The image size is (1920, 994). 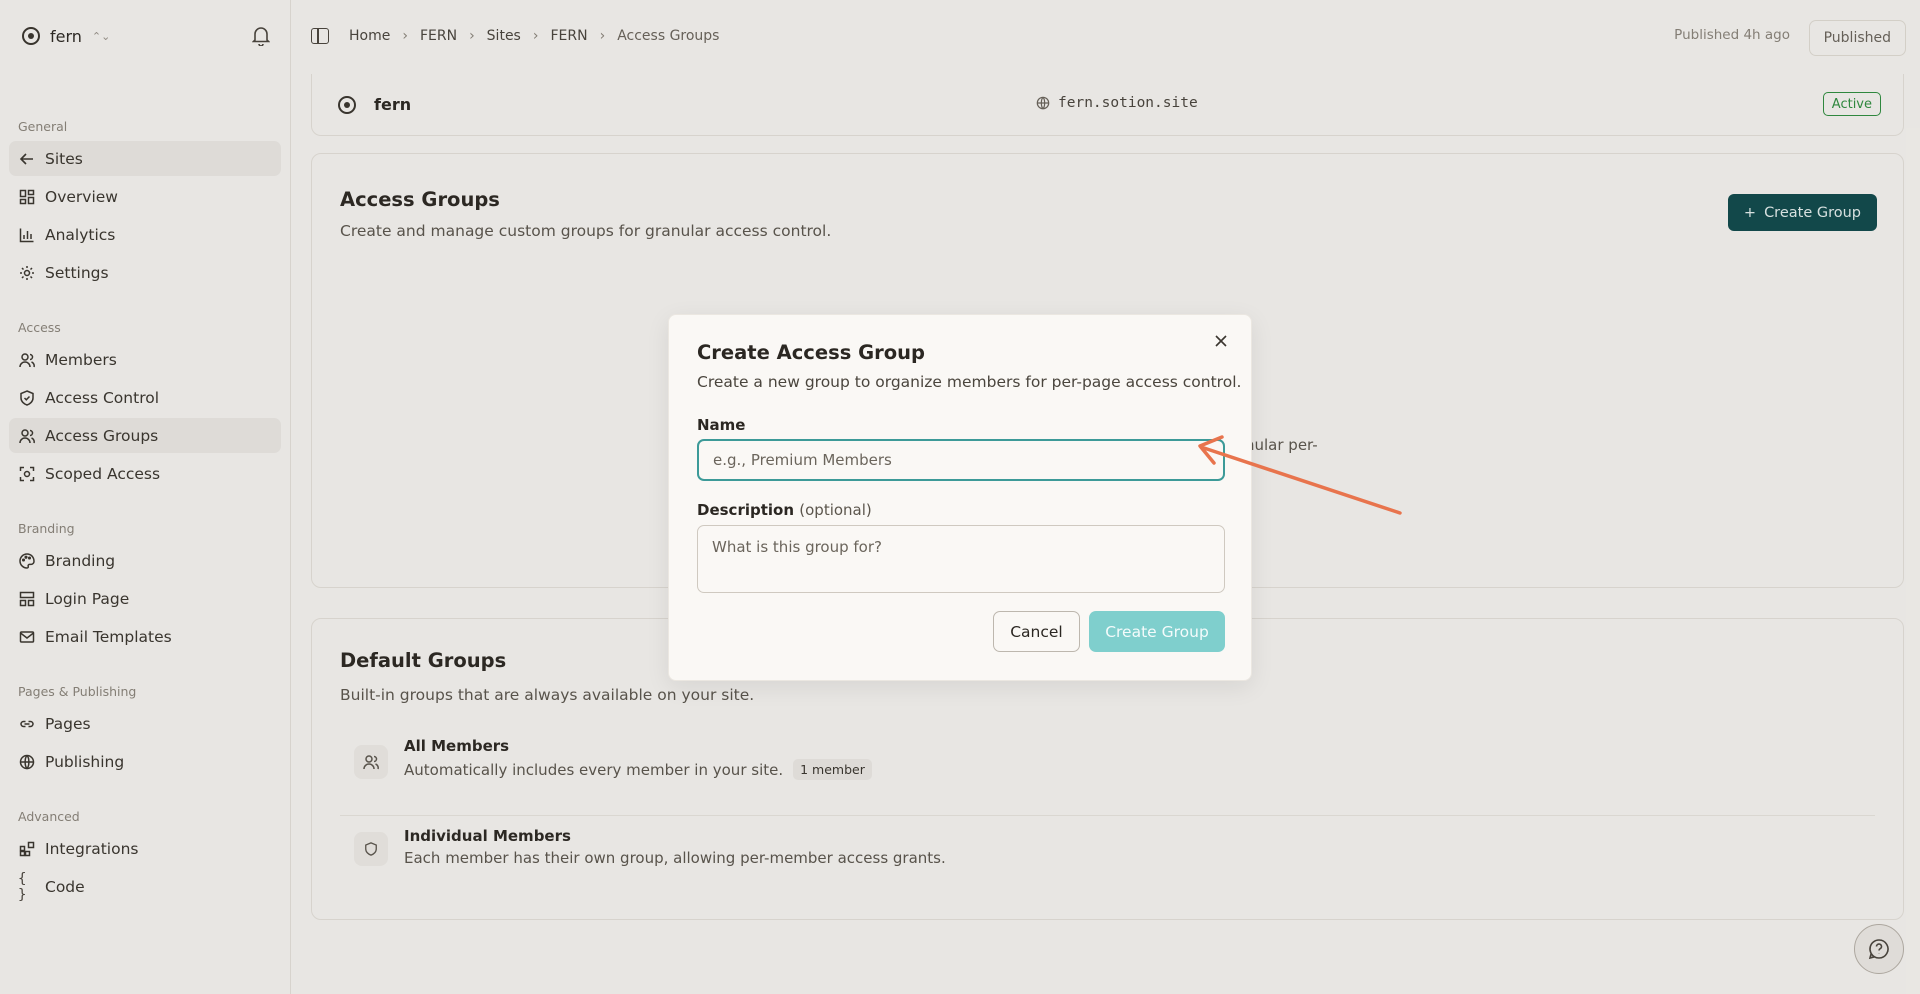 What do you see at coordinates (961, 460) in the screenshot?
I see `group-name-input` at bounding box center [961, 460].